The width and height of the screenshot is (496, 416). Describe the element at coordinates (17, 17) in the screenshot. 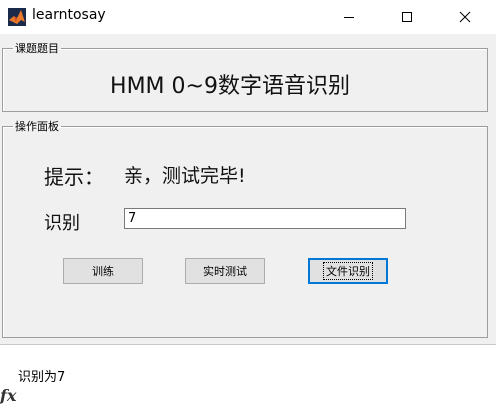

I see `matlab-icon` at that location.